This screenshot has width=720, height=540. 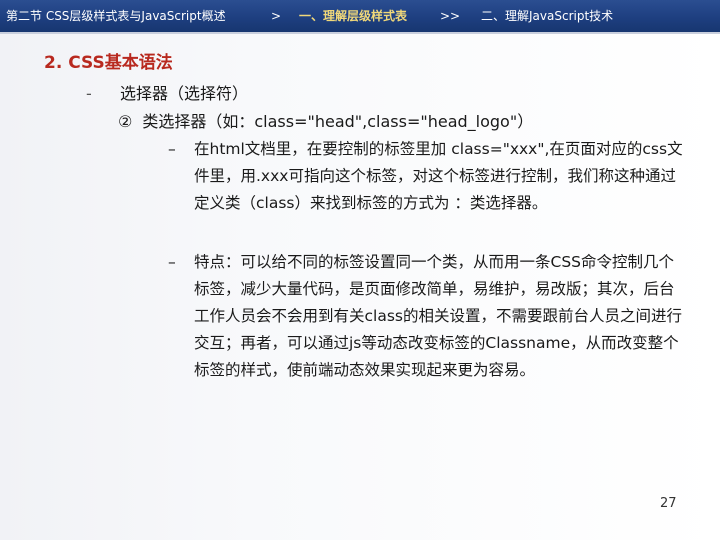 What do you see at coordinates (108, 63) in the screenshot?
I see `slide-heading: 2. CSS基本语法` at bounding box center [108, 63].